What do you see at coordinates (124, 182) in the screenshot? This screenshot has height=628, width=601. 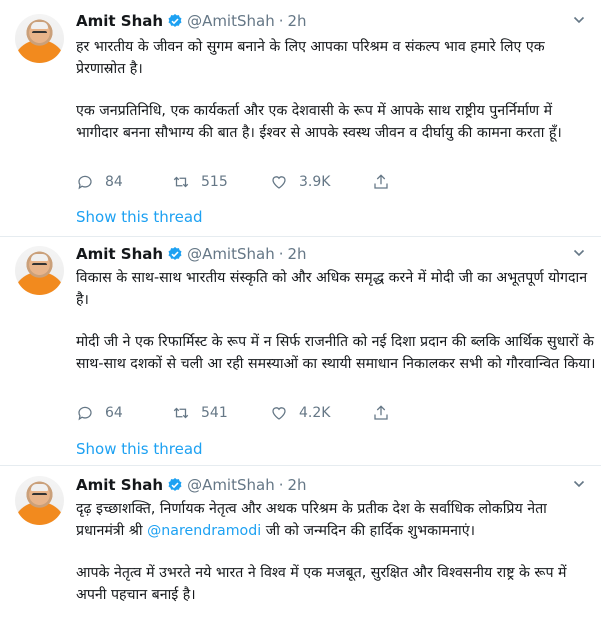 I see `reply-button: 84` at bounding box center [124, 182].